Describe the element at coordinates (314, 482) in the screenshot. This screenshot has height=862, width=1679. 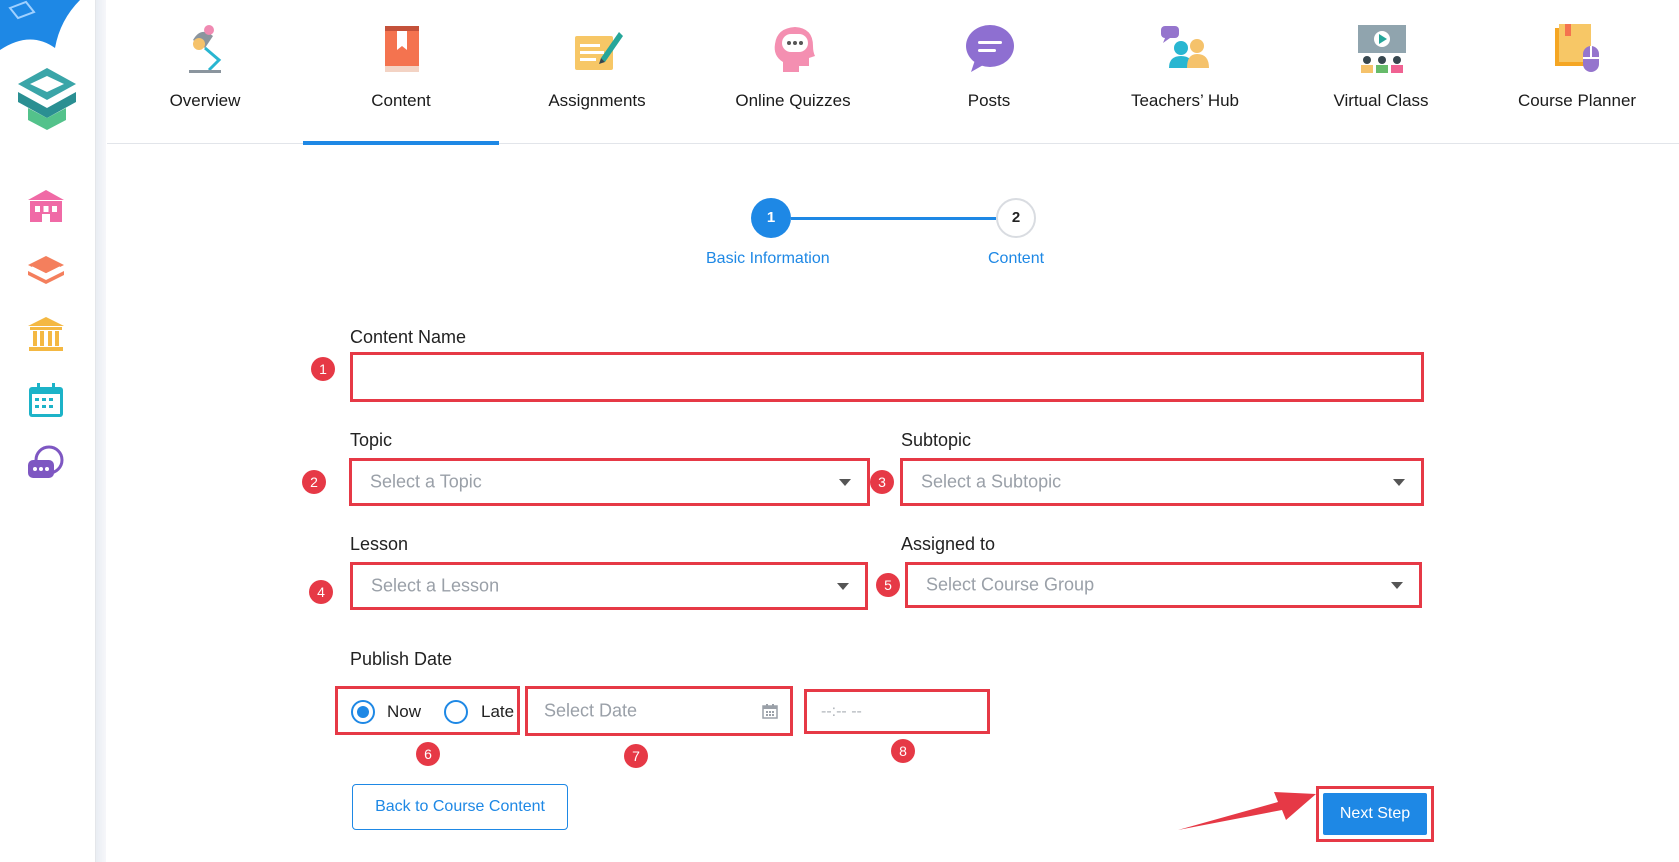
I see `annotation-badge: 2` at that location.